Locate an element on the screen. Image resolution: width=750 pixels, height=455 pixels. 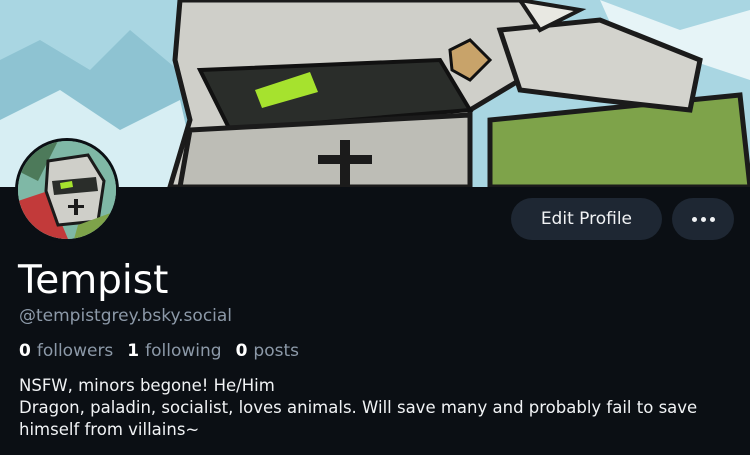
posts-label: posts is located at coordinates (276, 351).